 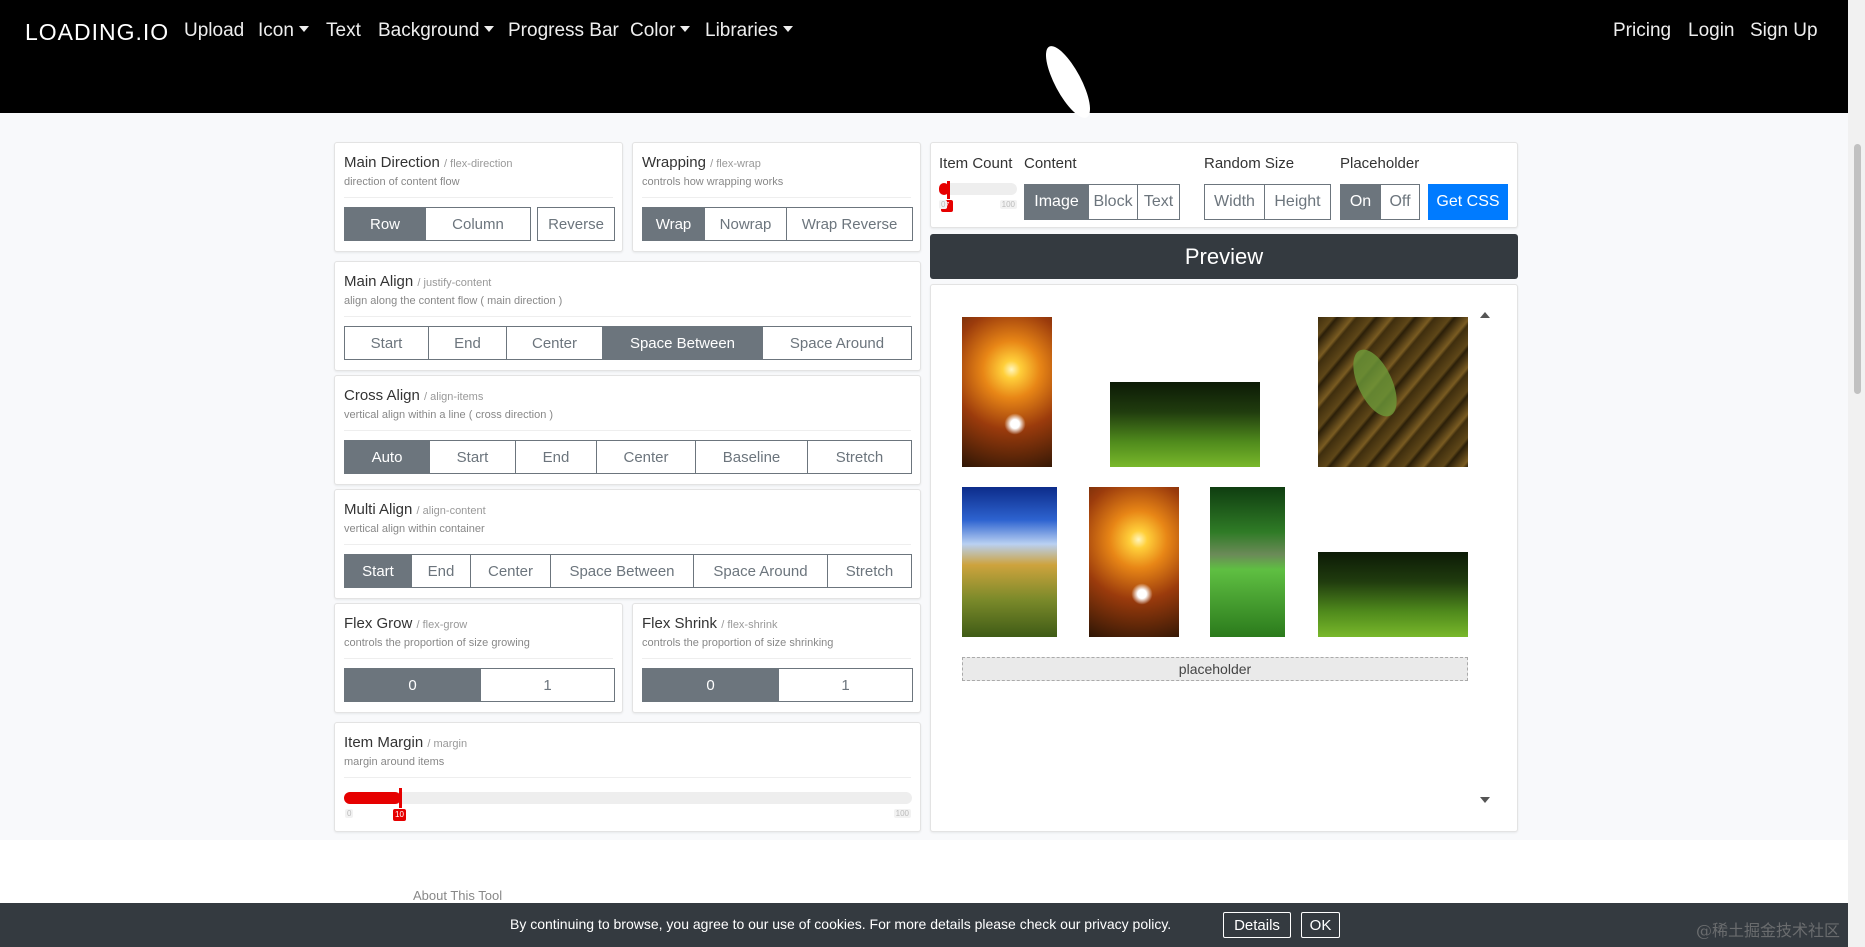 What do you see at coordinates (1360, 202) in the screenshot?
I see `placeholder-on-button: On` at bounding box center [1360, 202].